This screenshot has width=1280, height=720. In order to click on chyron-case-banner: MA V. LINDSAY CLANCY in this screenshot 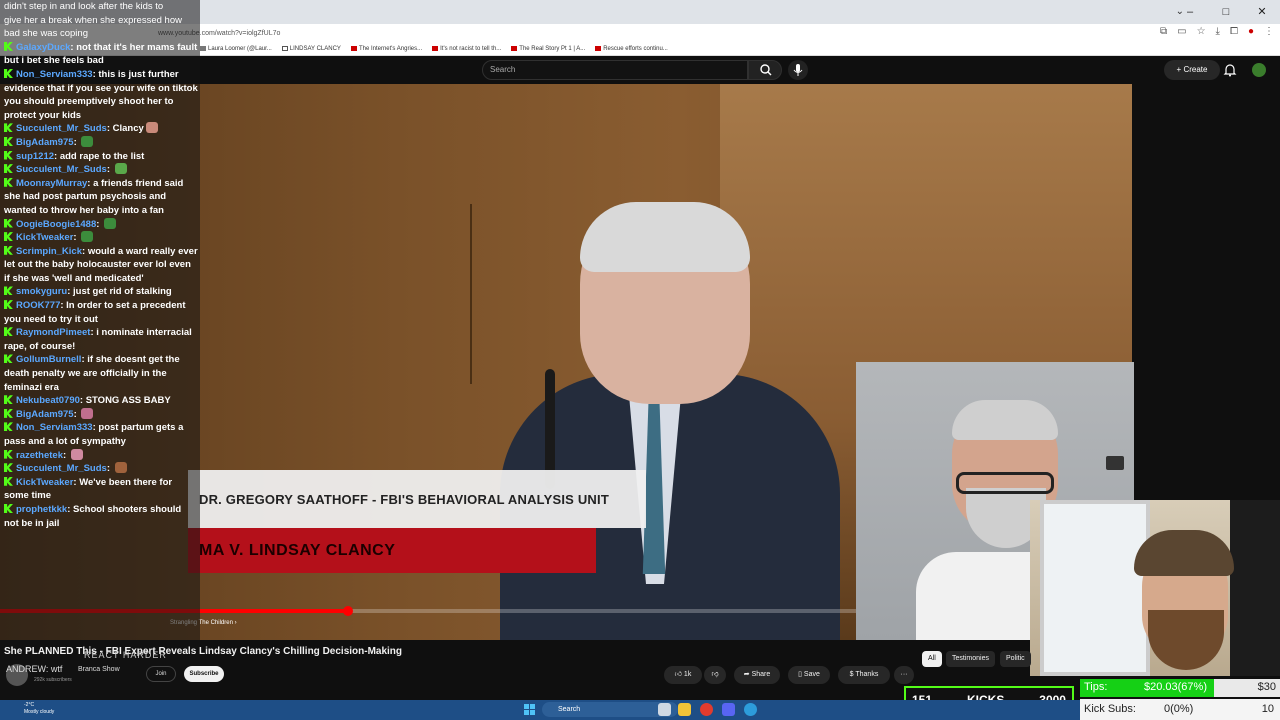, I will do `click(392, 550)`.